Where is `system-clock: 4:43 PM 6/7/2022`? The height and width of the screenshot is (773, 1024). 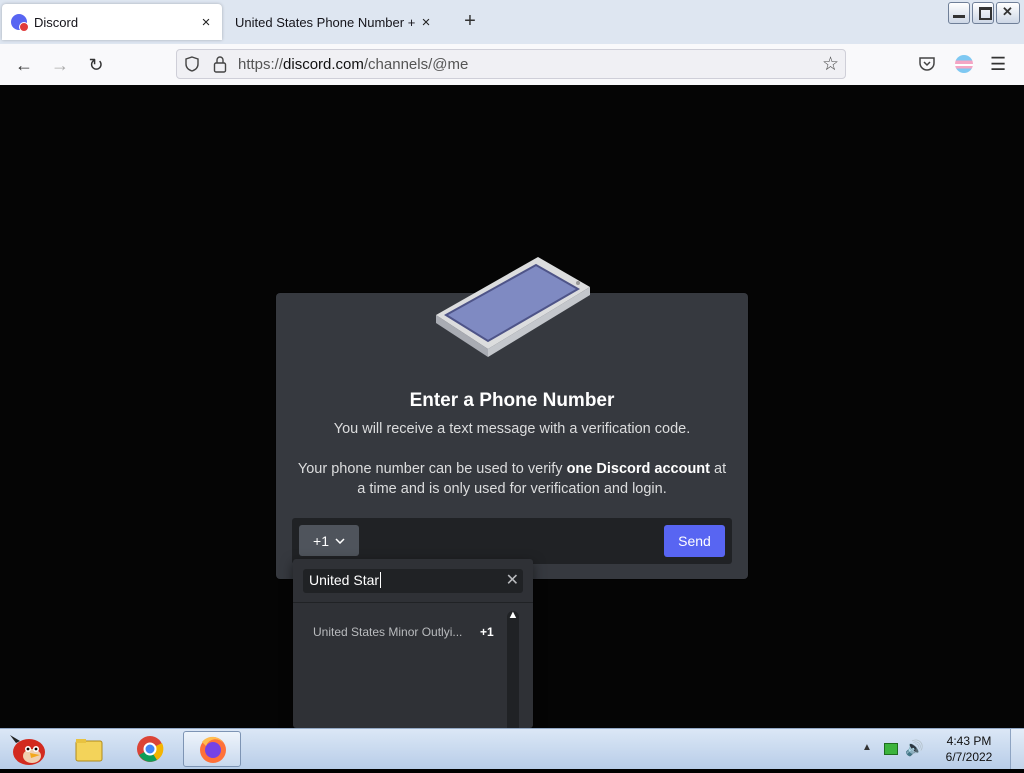 system-clock: 4:43 PM 6/7/2022 is located at coordinates (969, 749).